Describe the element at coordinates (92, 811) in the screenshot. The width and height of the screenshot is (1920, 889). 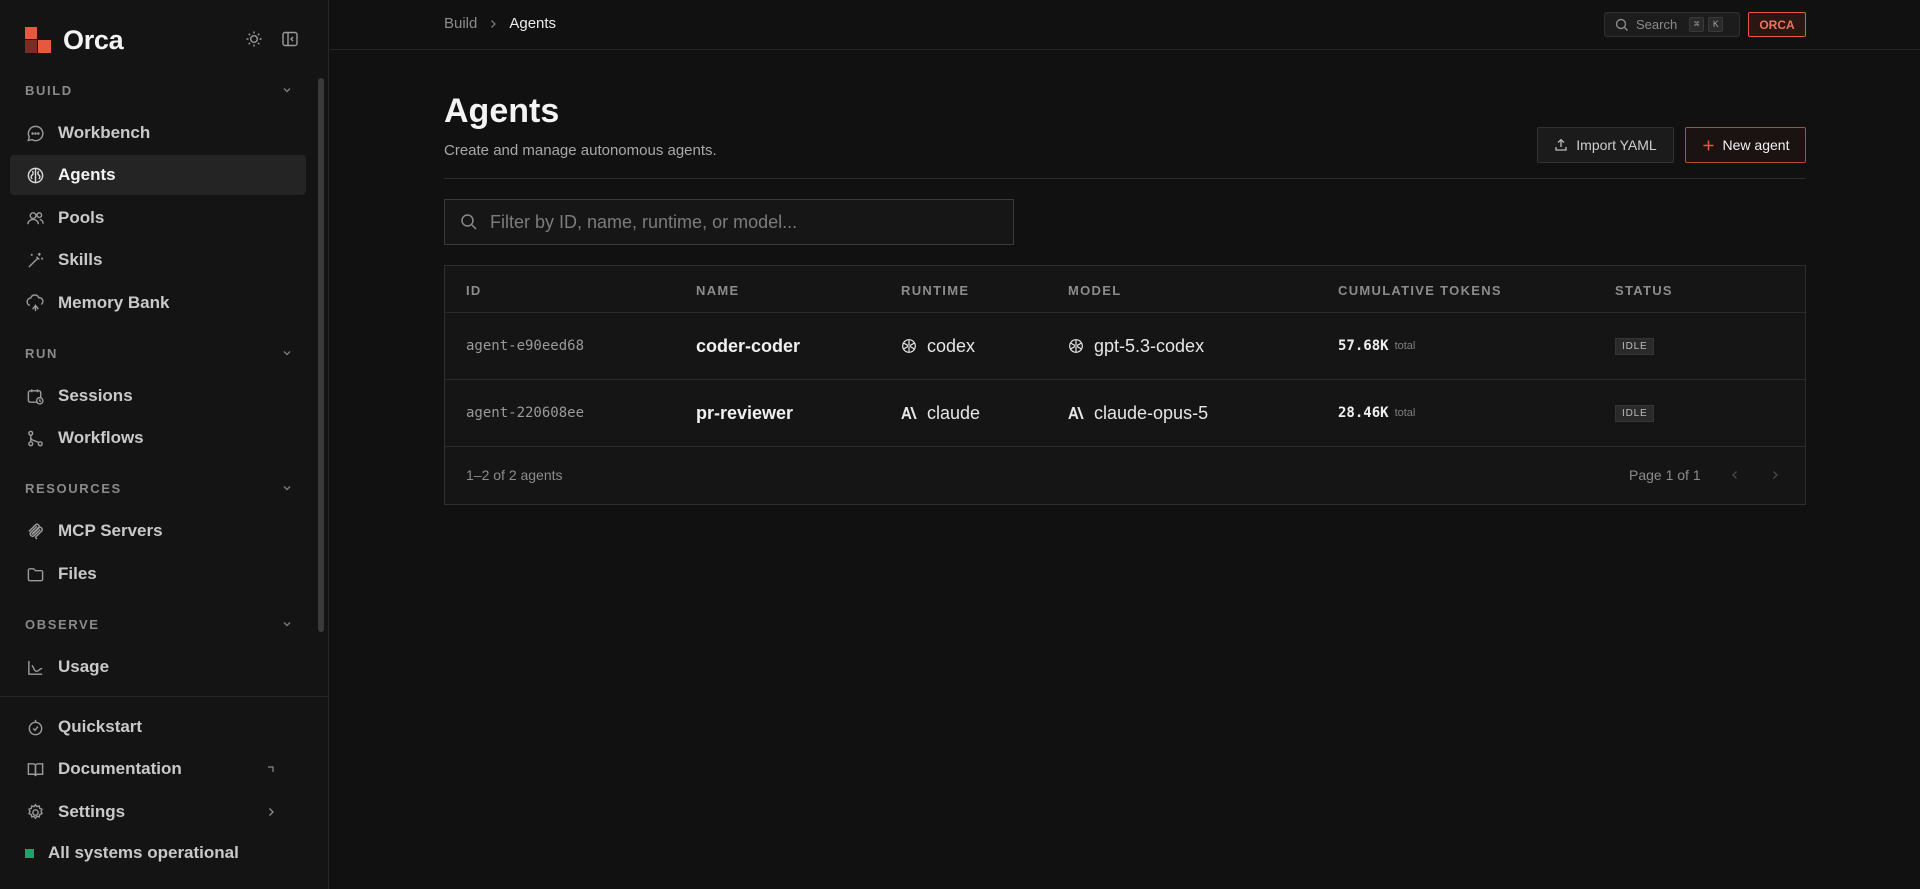
I see `sidebar-item-label: Settings` at that location.